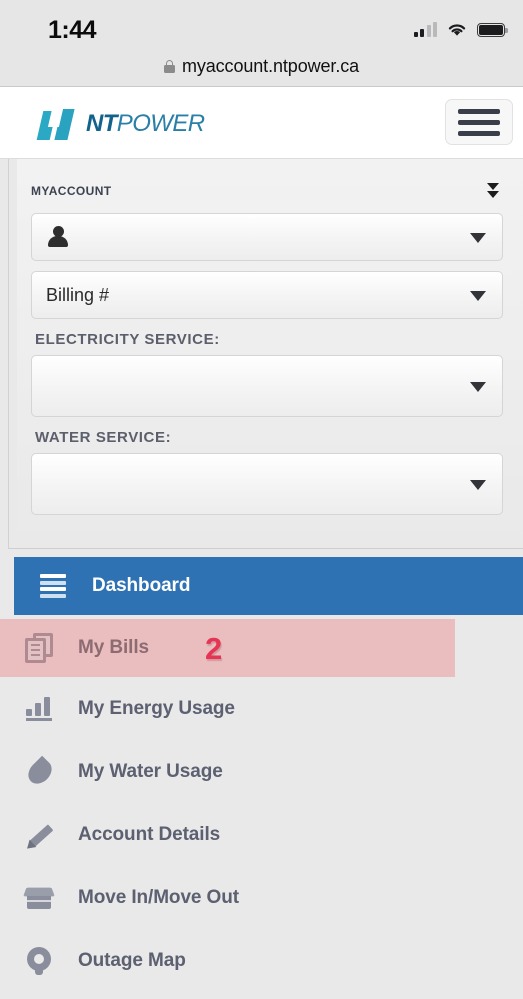  What do you see at coordinates (227, 648) in the screenshot?
I see `nav-item-my-bills: My Bills 2` at bounding box center [227, 648].